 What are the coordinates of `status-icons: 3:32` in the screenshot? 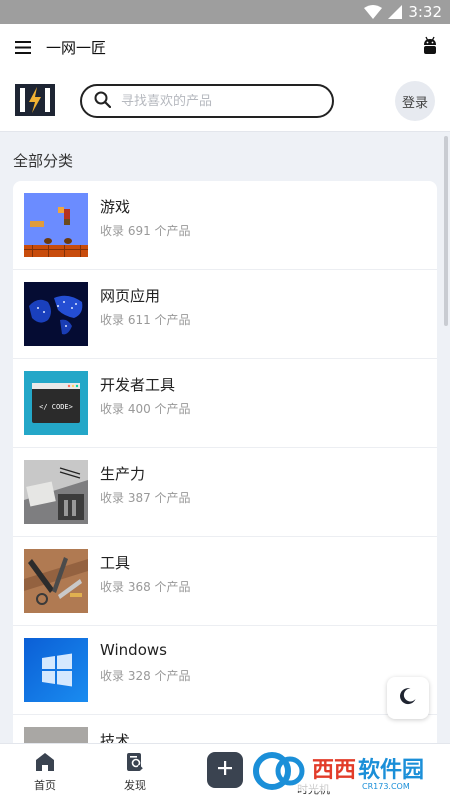 It's located at (403, 12).